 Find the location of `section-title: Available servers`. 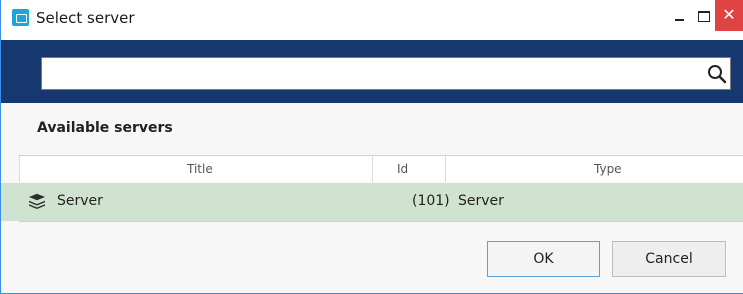

section-title: Available servers is located at coordinates (105, 128).